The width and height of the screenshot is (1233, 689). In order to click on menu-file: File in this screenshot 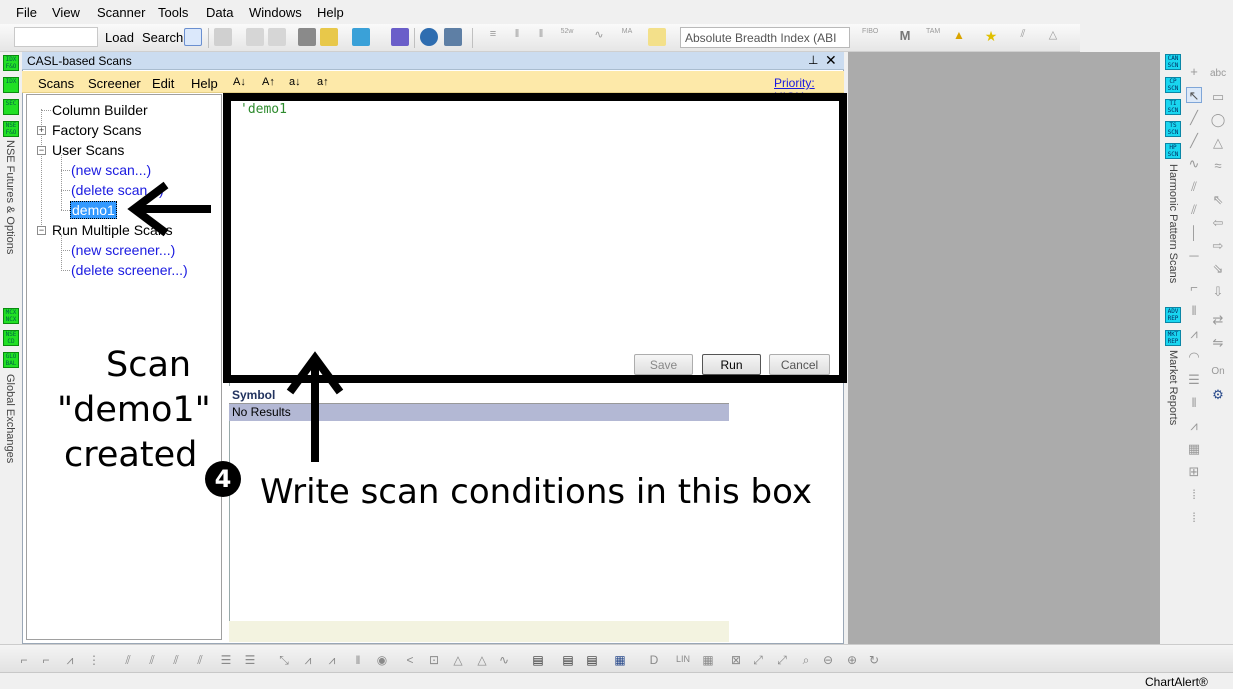, I will do `click(26, 12)`.